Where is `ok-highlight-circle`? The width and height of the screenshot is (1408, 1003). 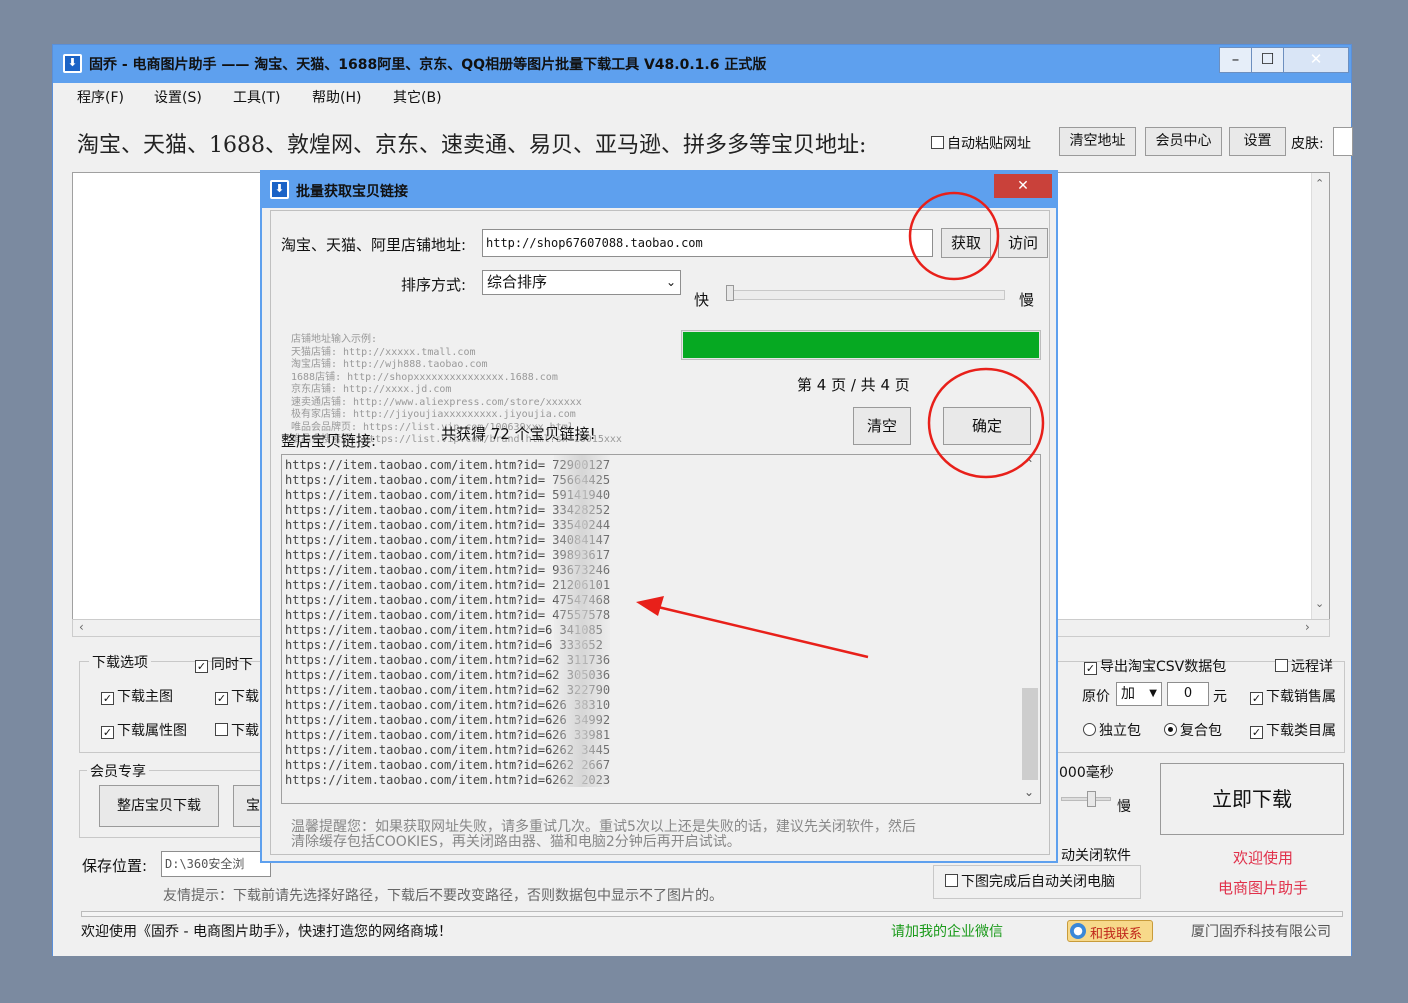
ok-highlight-circle is located at coordinates (986, 423).